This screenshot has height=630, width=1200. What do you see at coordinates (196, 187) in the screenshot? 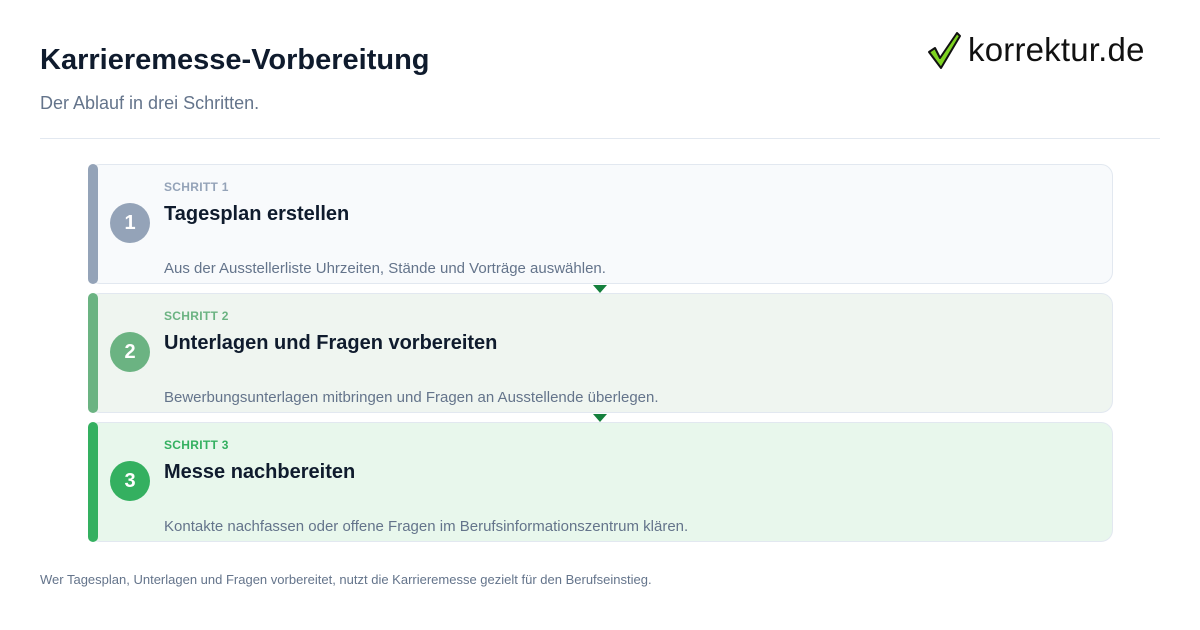
I see `step-label: SCHRITT 1` at bounding box center [196, 187].